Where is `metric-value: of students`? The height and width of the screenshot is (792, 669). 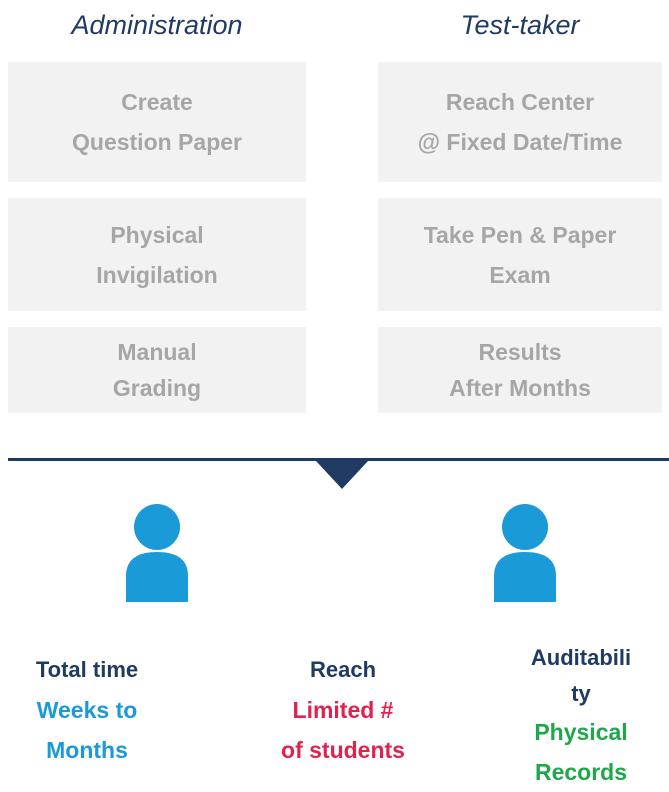
metric-value: of students is located at coordinates (343, 750).